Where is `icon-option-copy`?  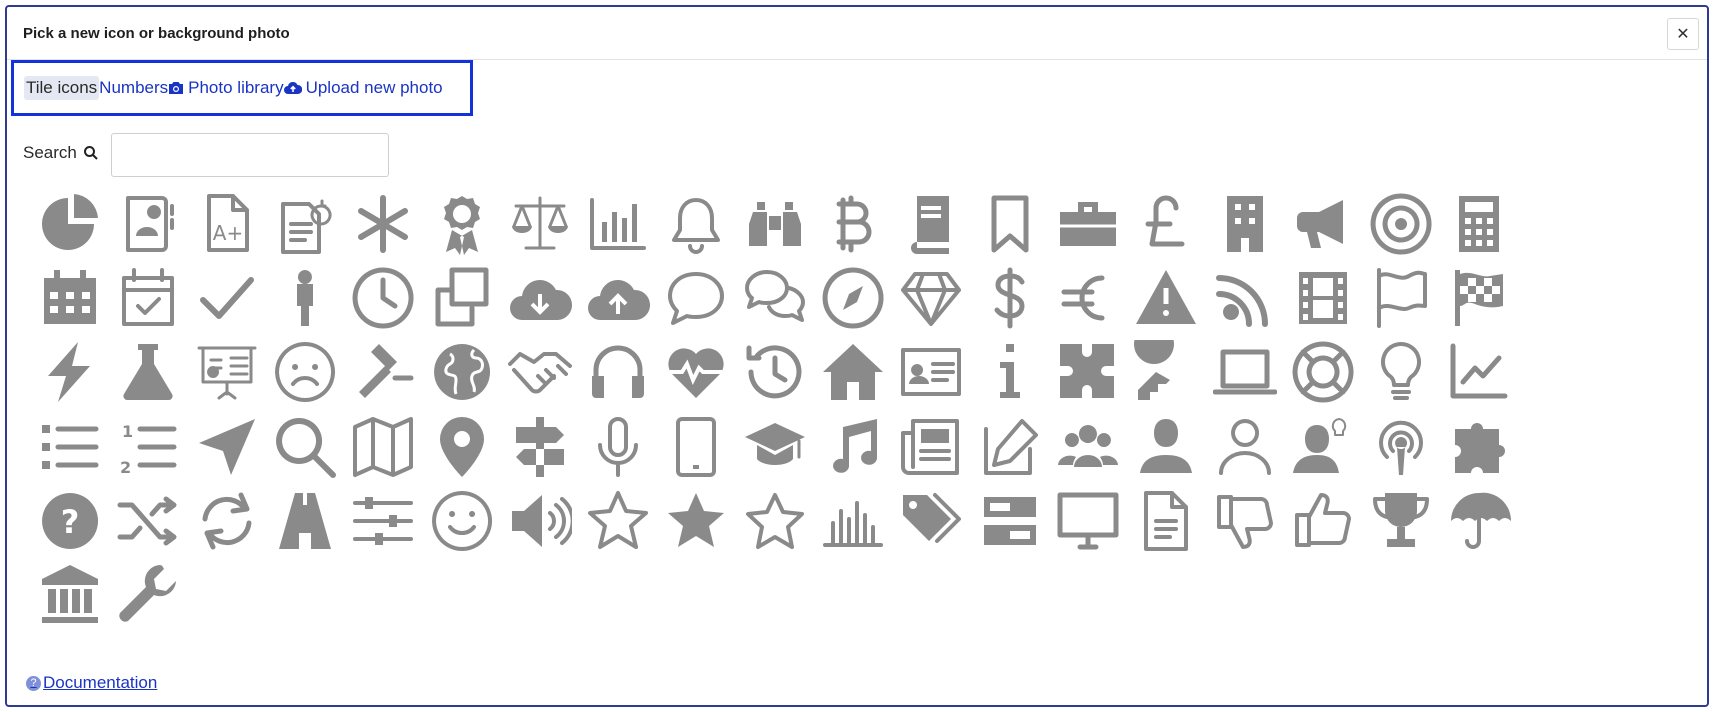
icon-option-copy is located at coordinates (462, 298).